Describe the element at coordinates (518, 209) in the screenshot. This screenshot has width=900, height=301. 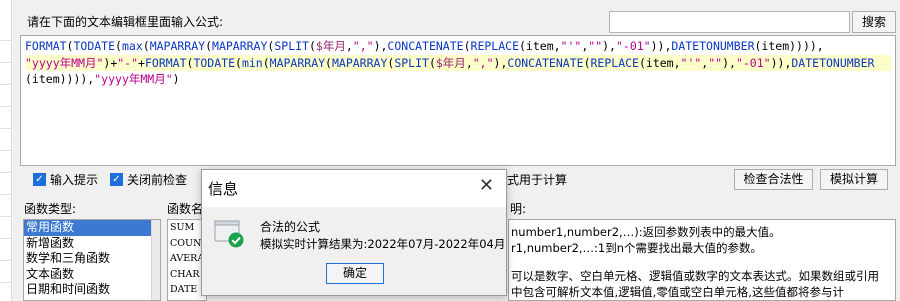
I see `description-label: 明:` at that location.